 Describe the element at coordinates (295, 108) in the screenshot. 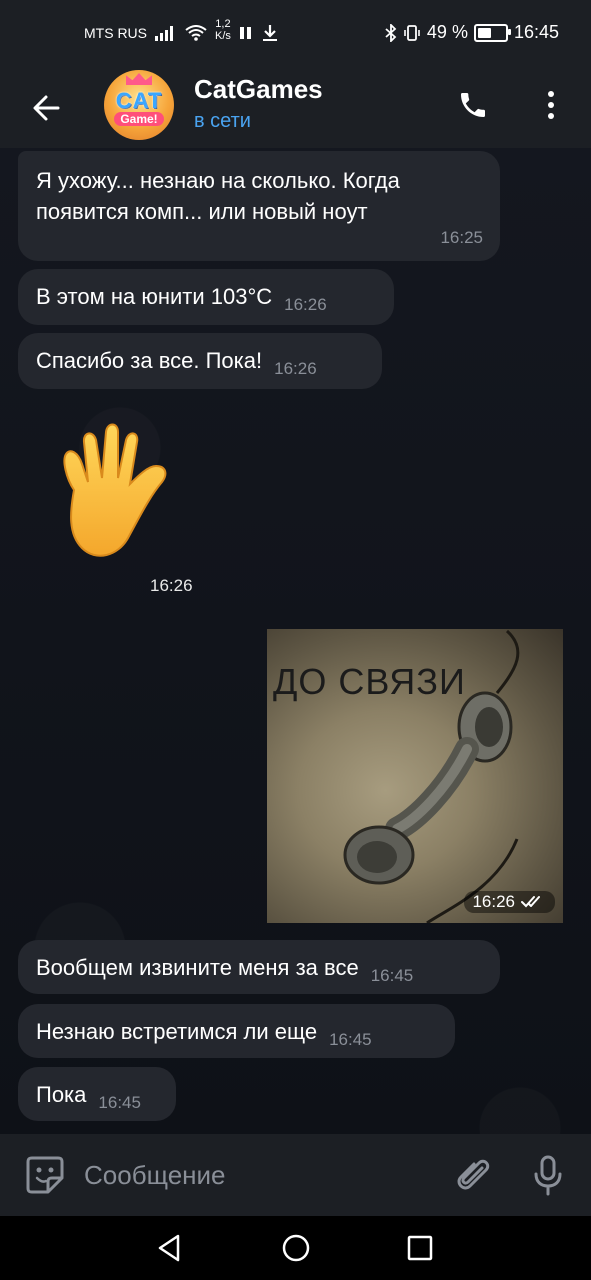

I see `chat-header: CAT Game! CatGames в сети` at that location.